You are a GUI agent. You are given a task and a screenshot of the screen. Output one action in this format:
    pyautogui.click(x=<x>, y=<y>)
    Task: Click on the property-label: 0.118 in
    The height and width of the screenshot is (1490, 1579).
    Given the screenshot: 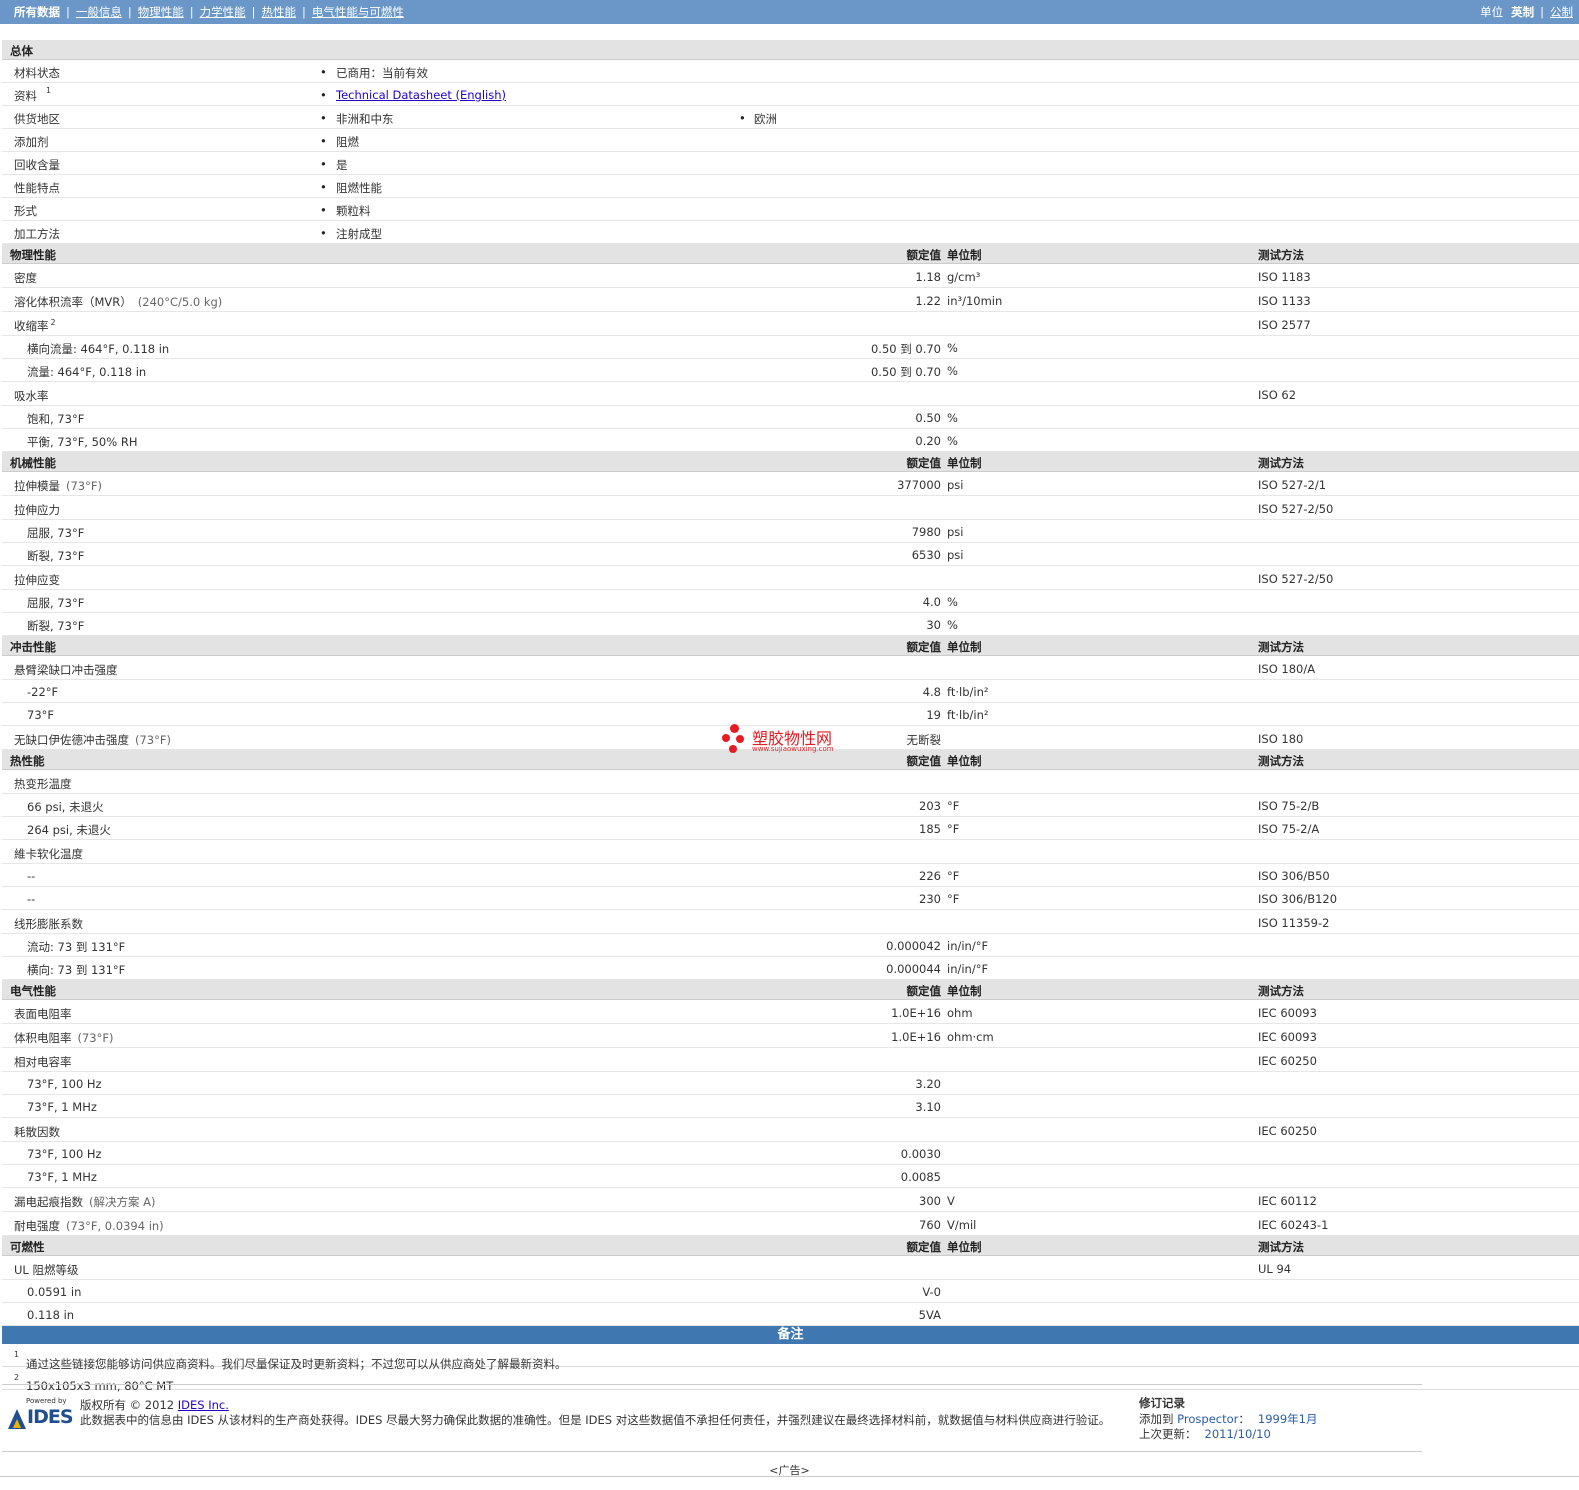 What is the action you would take?
    pyautogui.click(x=50, y=1315)
    